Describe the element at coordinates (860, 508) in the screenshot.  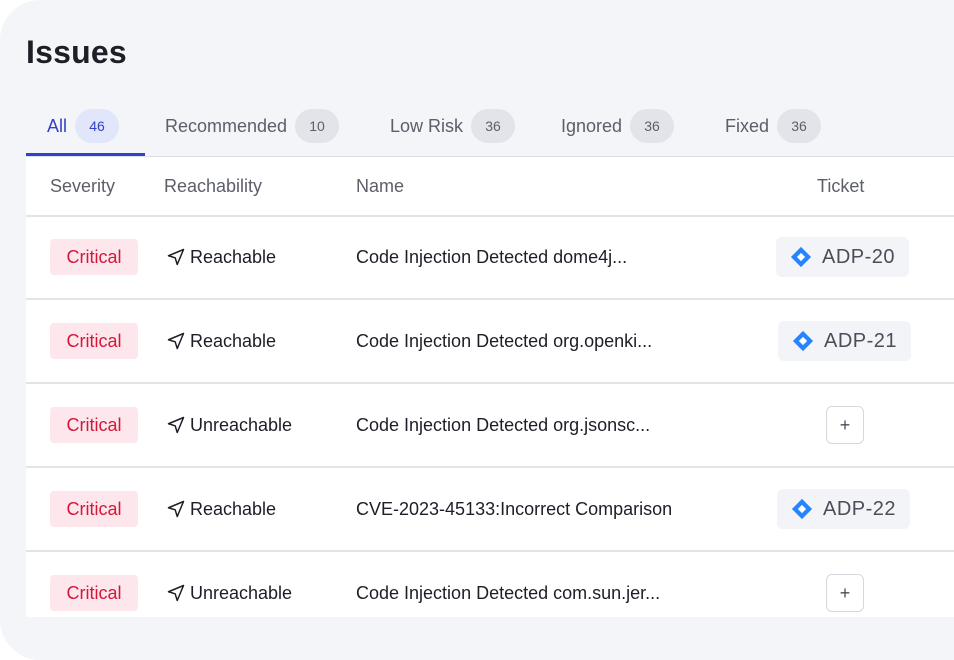
I see `ticket-id: ADP-22` at that location.